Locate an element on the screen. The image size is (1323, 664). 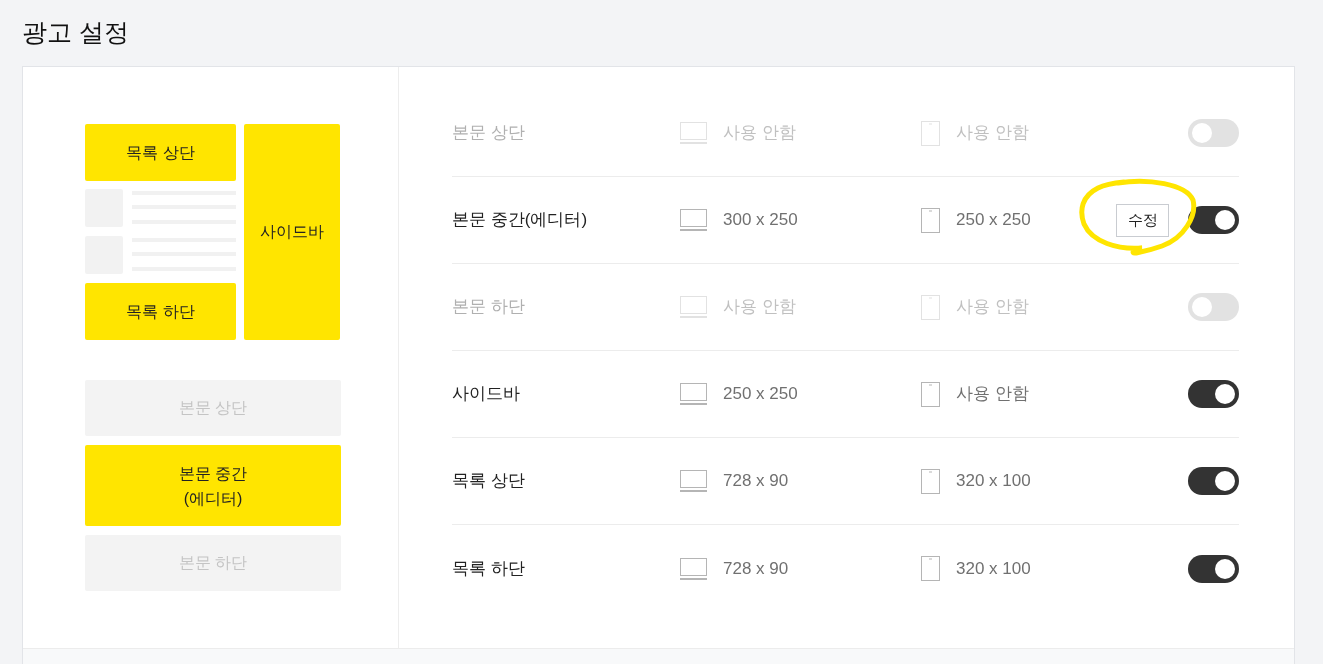
ad-position-label: 목록 상단 is located at coordinates (488, 481).